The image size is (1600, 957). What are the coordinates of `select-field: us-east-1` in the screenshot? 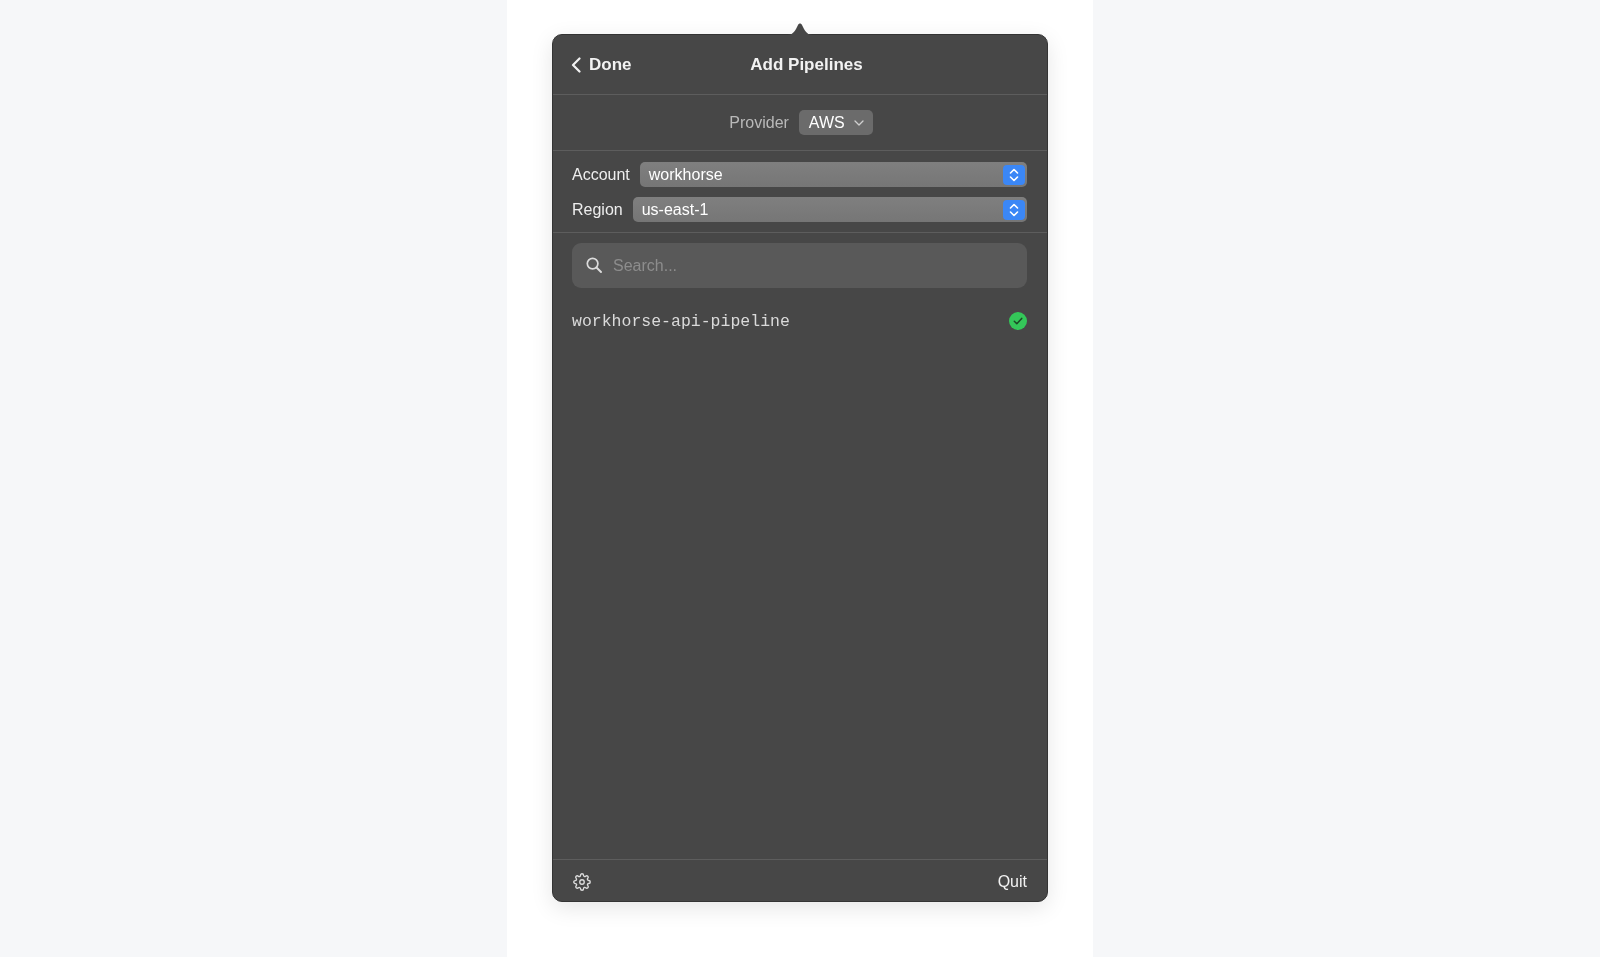 It's located at (829, 209).